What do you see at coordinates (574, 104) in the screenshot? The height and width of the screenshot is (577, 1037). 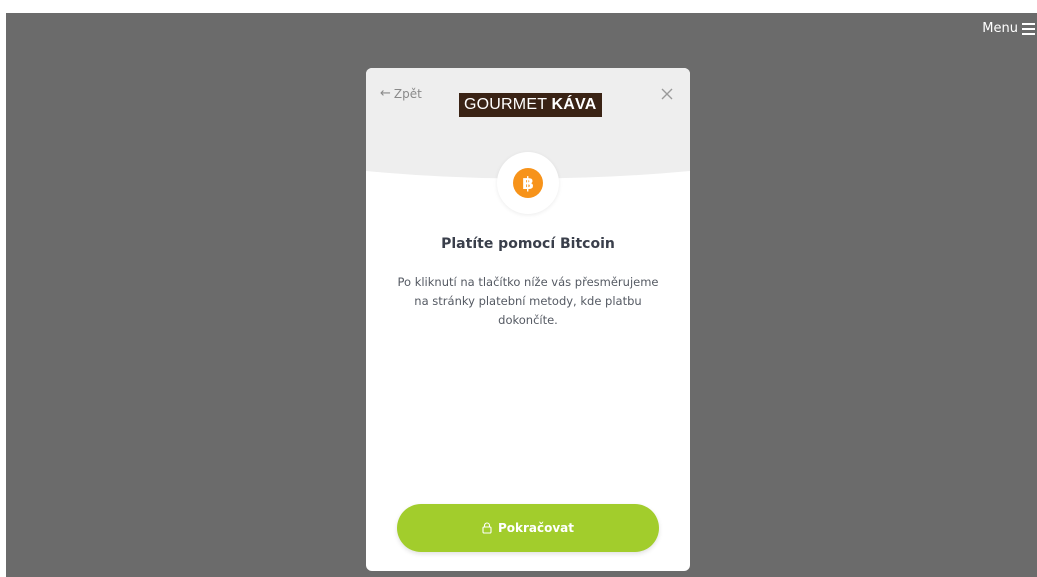 I see `logo-text-bold: KÁVA` at bounding box center [574, 104].